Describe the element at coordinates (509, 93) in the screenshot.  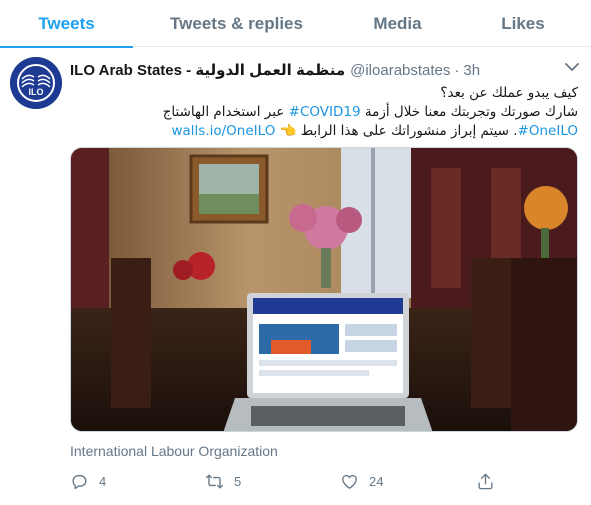
I see `tweet-text-segment: كيف يبدو عملك عن بعد؟` at that location.